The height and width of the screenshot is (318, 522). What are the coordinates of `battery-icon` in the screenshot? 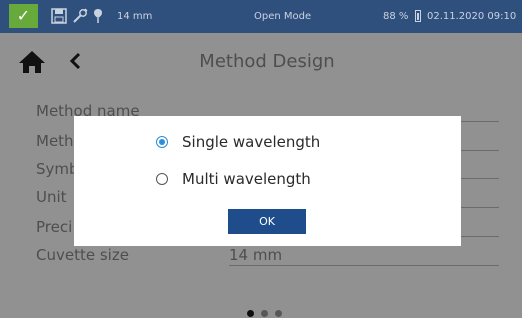 It's located at (418, 16).